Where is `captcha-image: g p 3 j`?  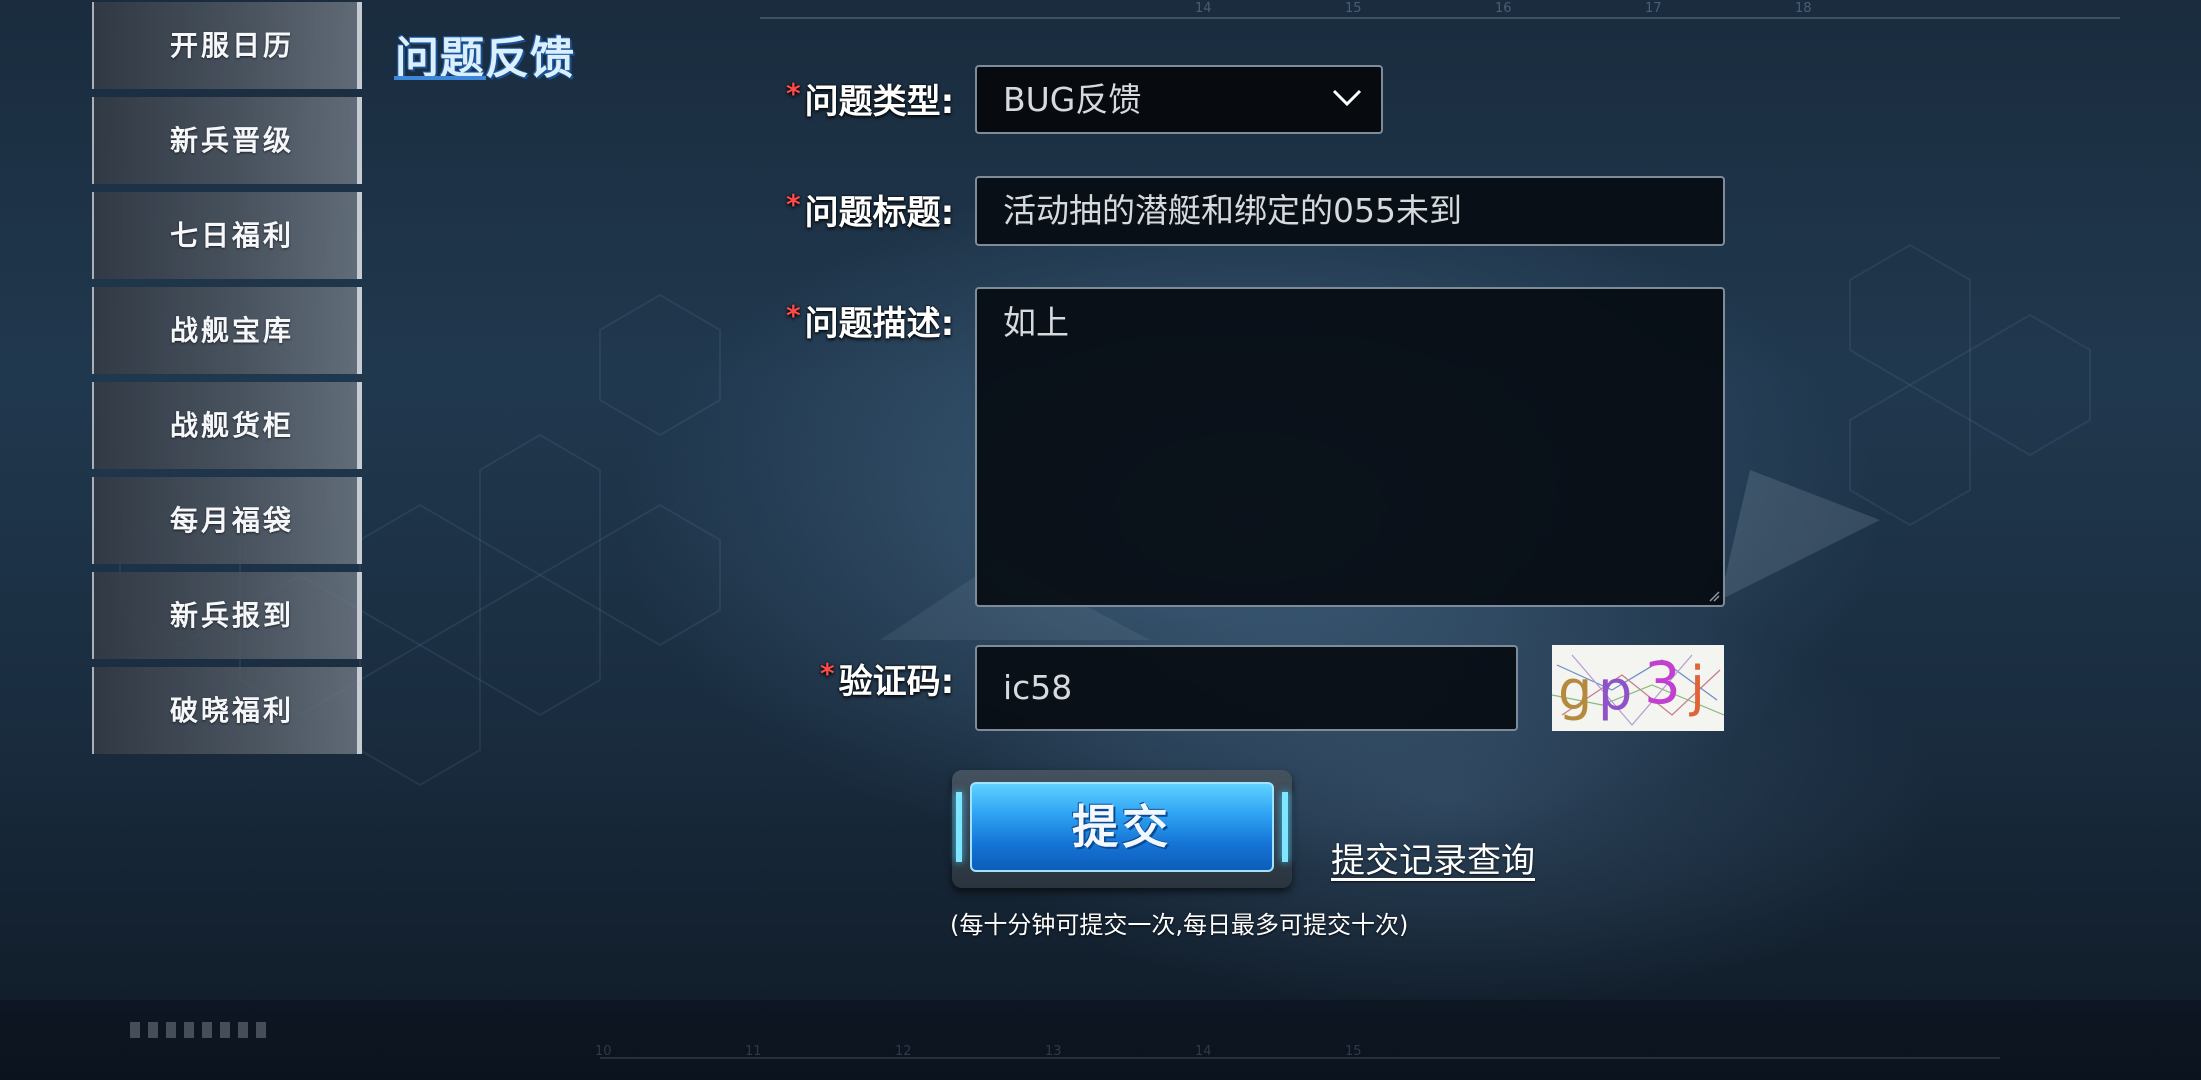 captcha-image: g p 3 j is located at coordinates (1638, 688).